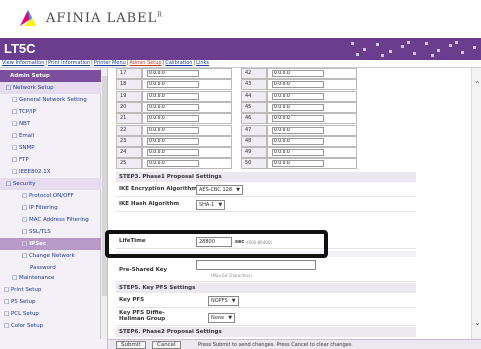 The width and height of the screenshot is (481, 349). I want to click on nav-link-view-information: View Information, so click(23, 63).